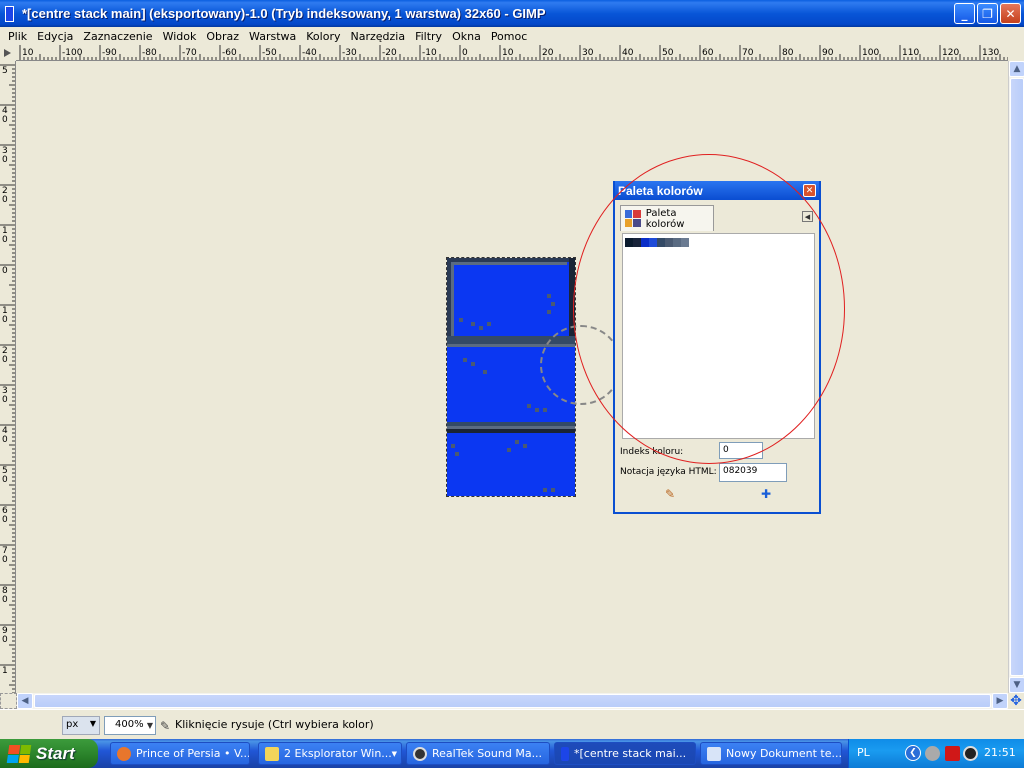 The width and height of the screenshot is (1024, 768). I want to click on palette-dialog-title: Paleta kolorów, so click(717, 190).